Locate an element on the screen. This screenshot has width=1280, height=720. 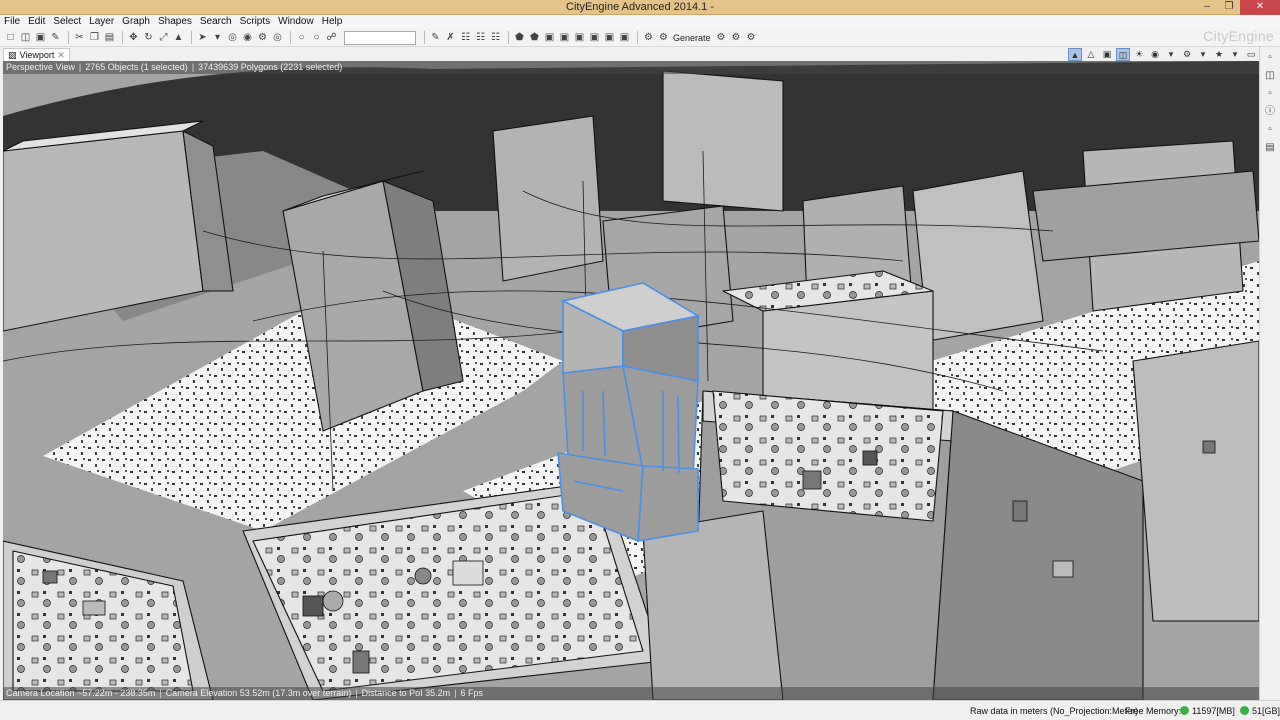
cut-icon: ✂ is located at coordinates (79, 37).